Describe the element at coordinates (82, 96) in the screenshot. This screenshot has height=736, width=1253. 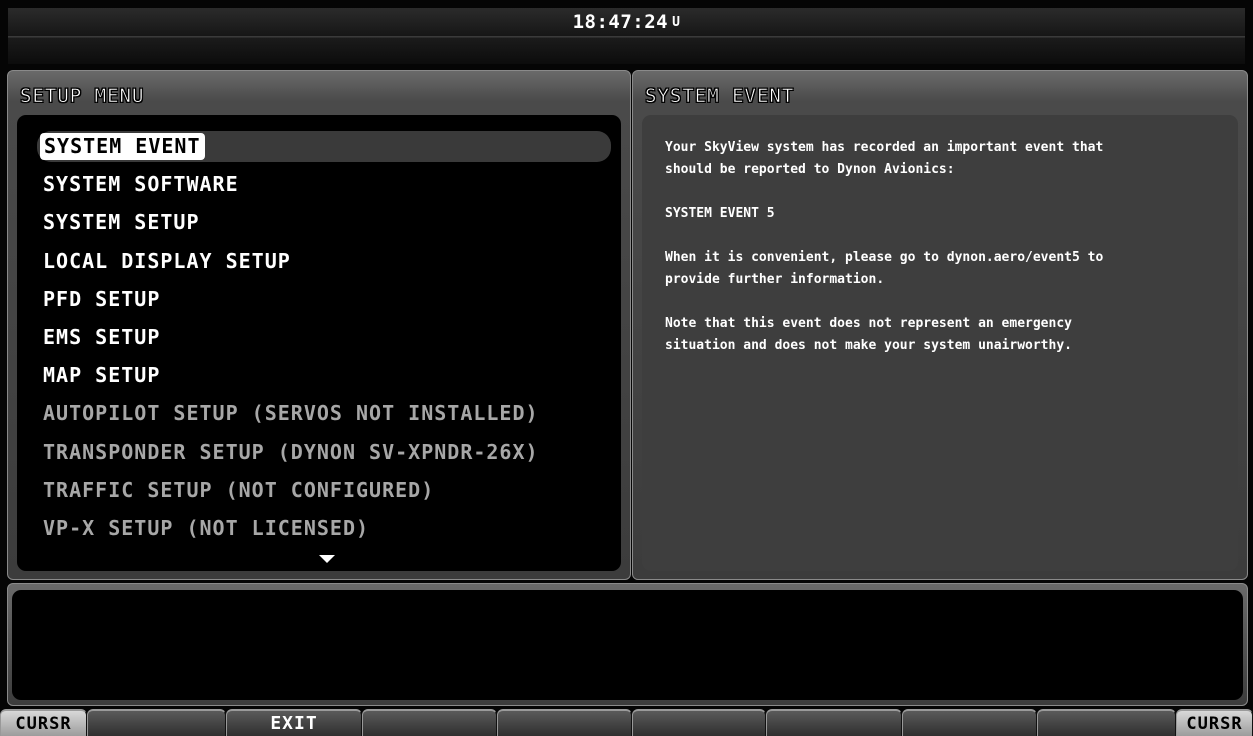
I see `setup-menu-title: SETUP MENU` at that location.